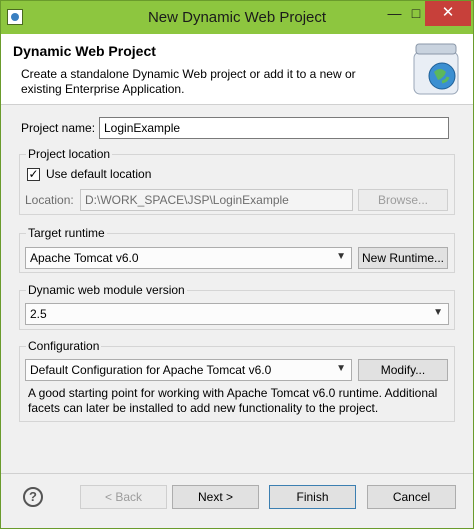 This screenshot has width=474, height=529. Describe the element at coordinates (64, 346) in the screenshot. I see `configuration-label: Configuration` at that location.